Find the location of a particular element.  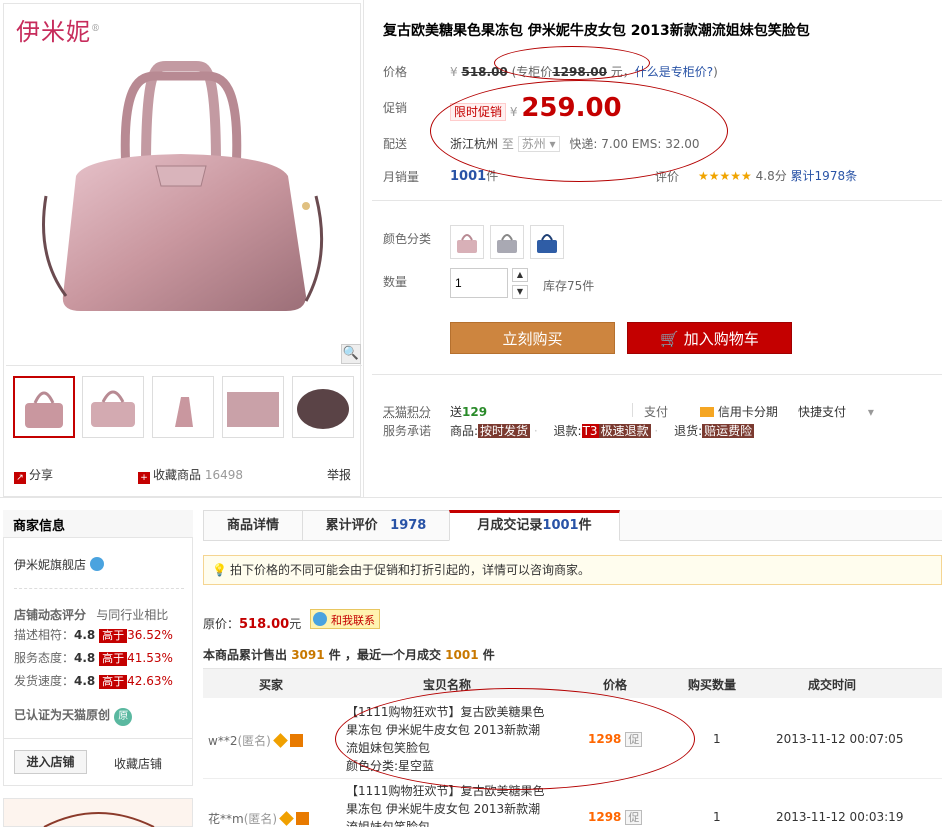

dsr-pct: 41.53% is located at coordinates (150, 658).